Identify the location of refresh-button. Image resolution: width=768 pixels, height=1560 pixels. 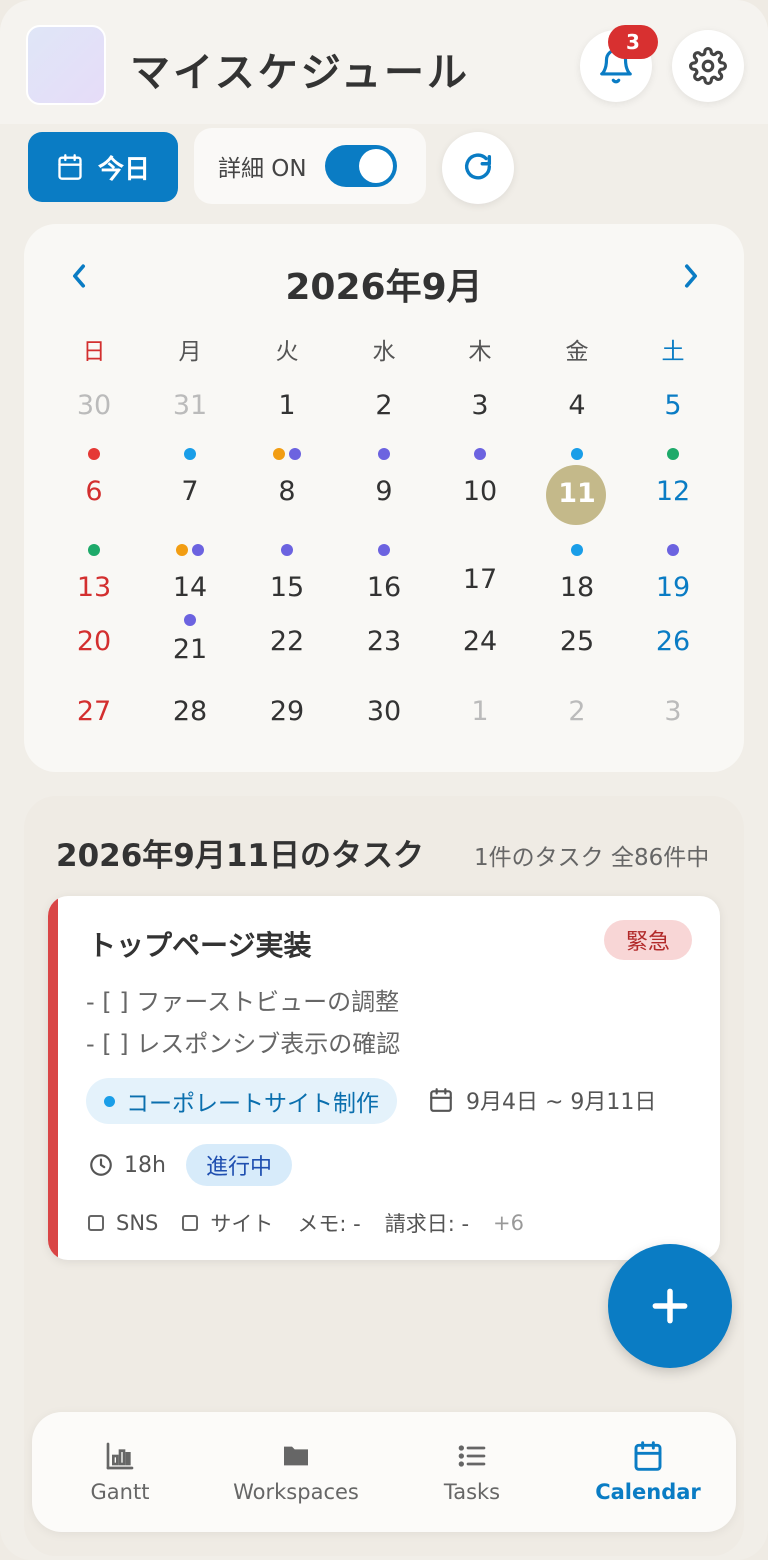
(478, 168).